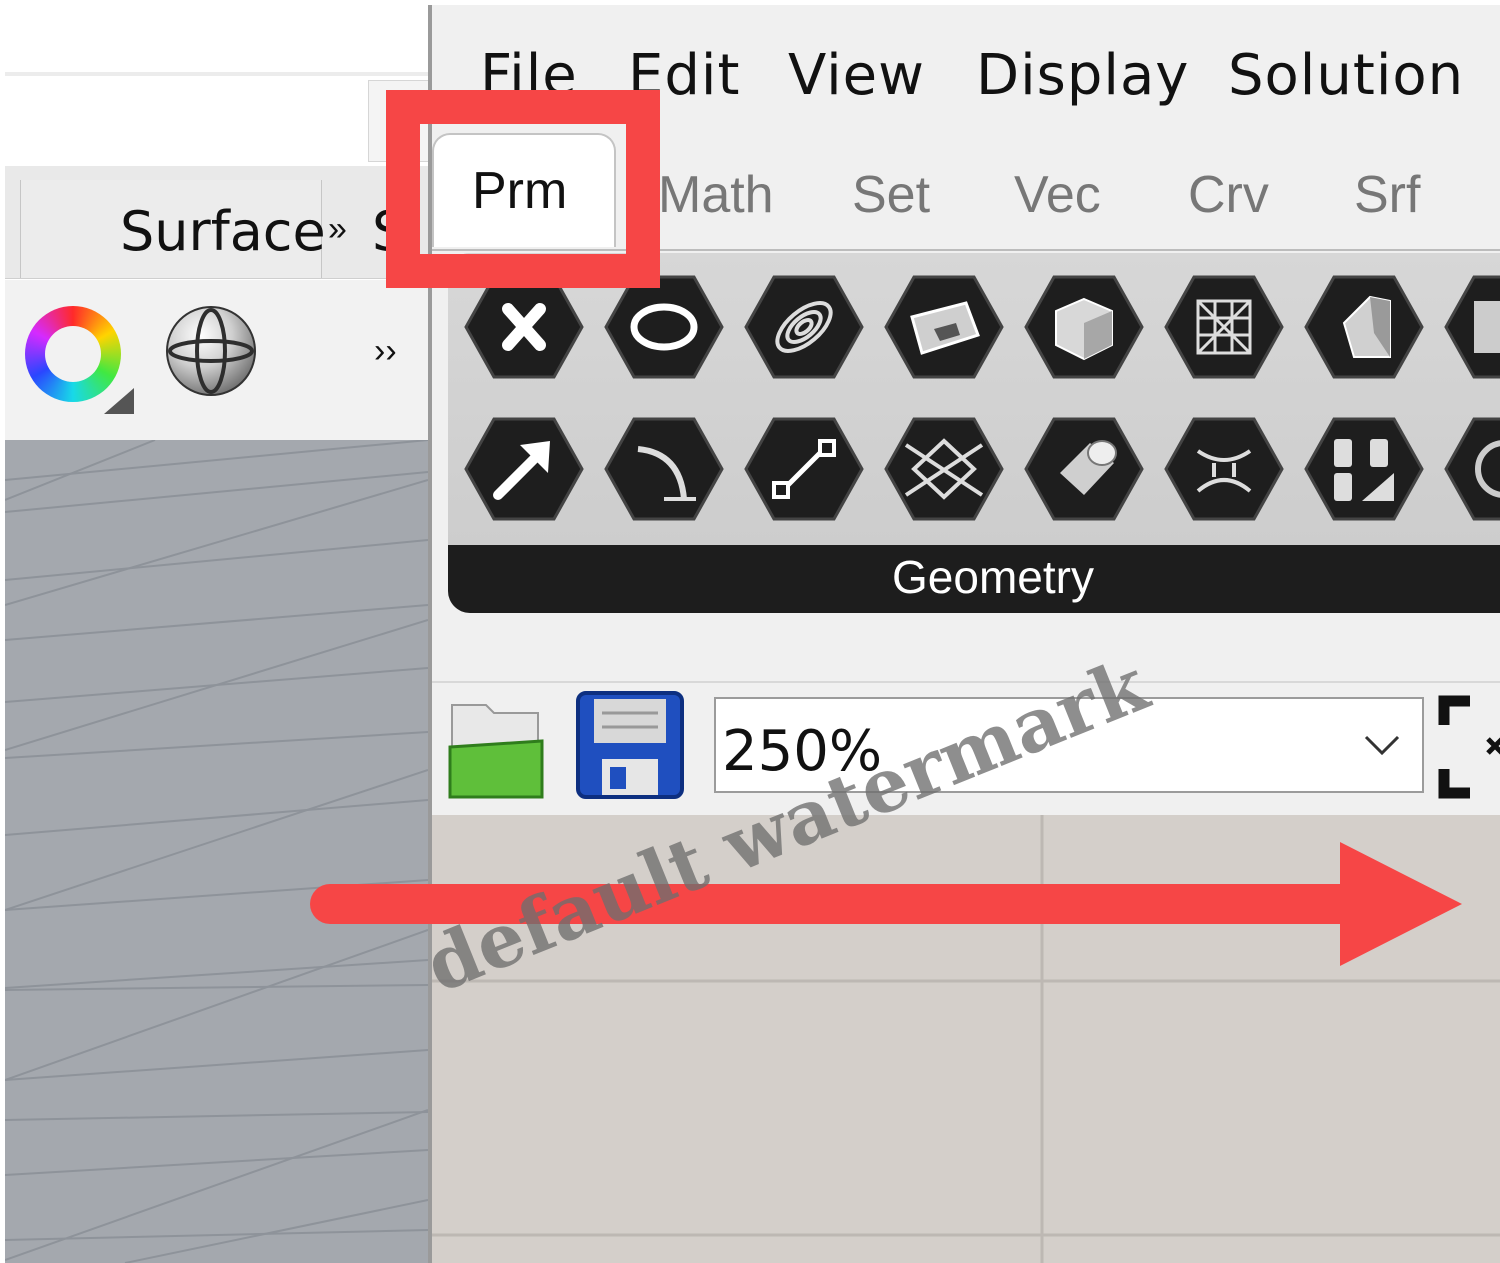 The image size is (1500, 1263). I want to click on palette-spacer, so click(966, 649).